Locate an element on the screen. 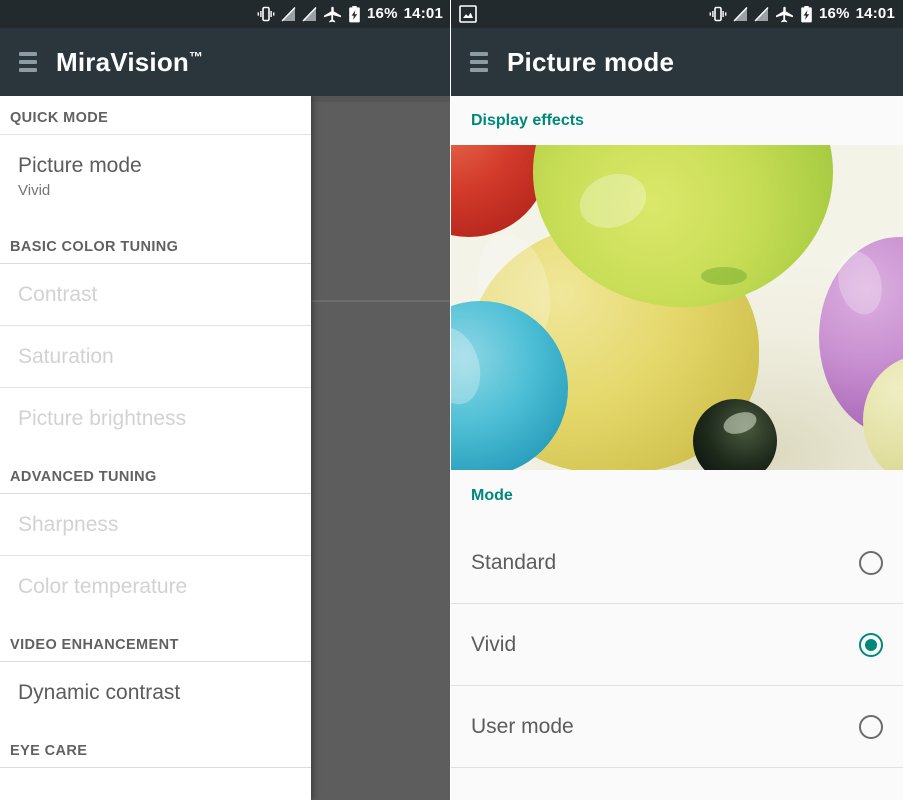  drawer-item-title: Picture brightness is located at coordinates (102, 418).